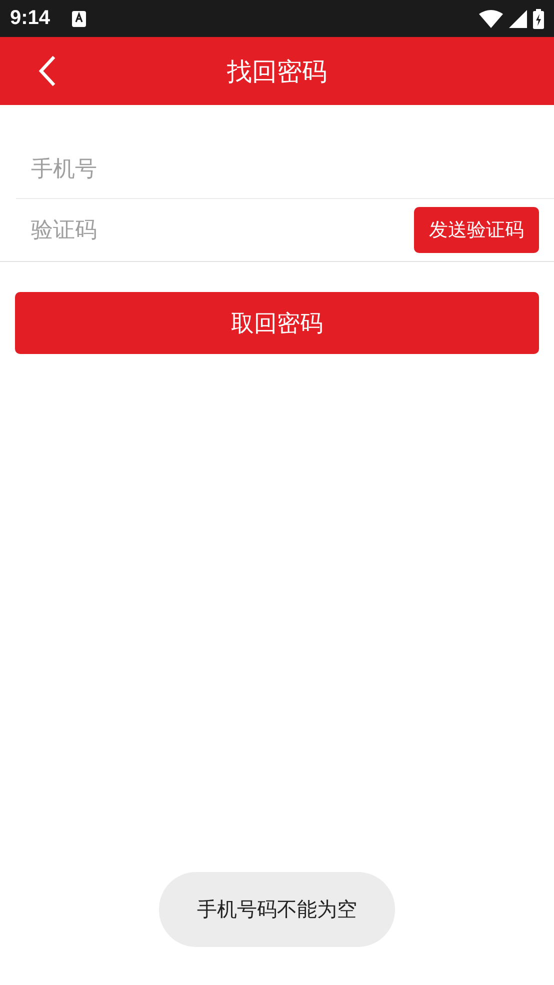 The height and width of the screenshot is (985, 554). I want to click on battery-icon, so click(538, 18).